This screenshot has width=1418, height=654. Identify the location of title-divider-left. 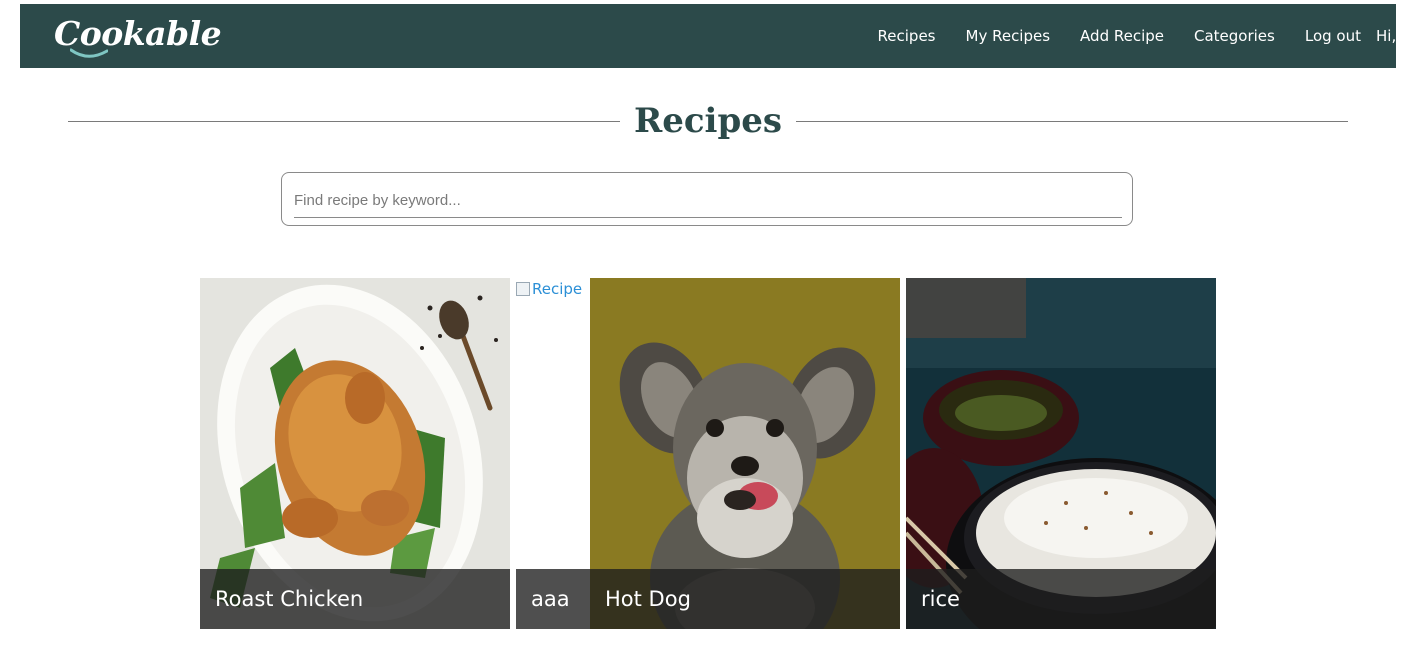
(344, 121).